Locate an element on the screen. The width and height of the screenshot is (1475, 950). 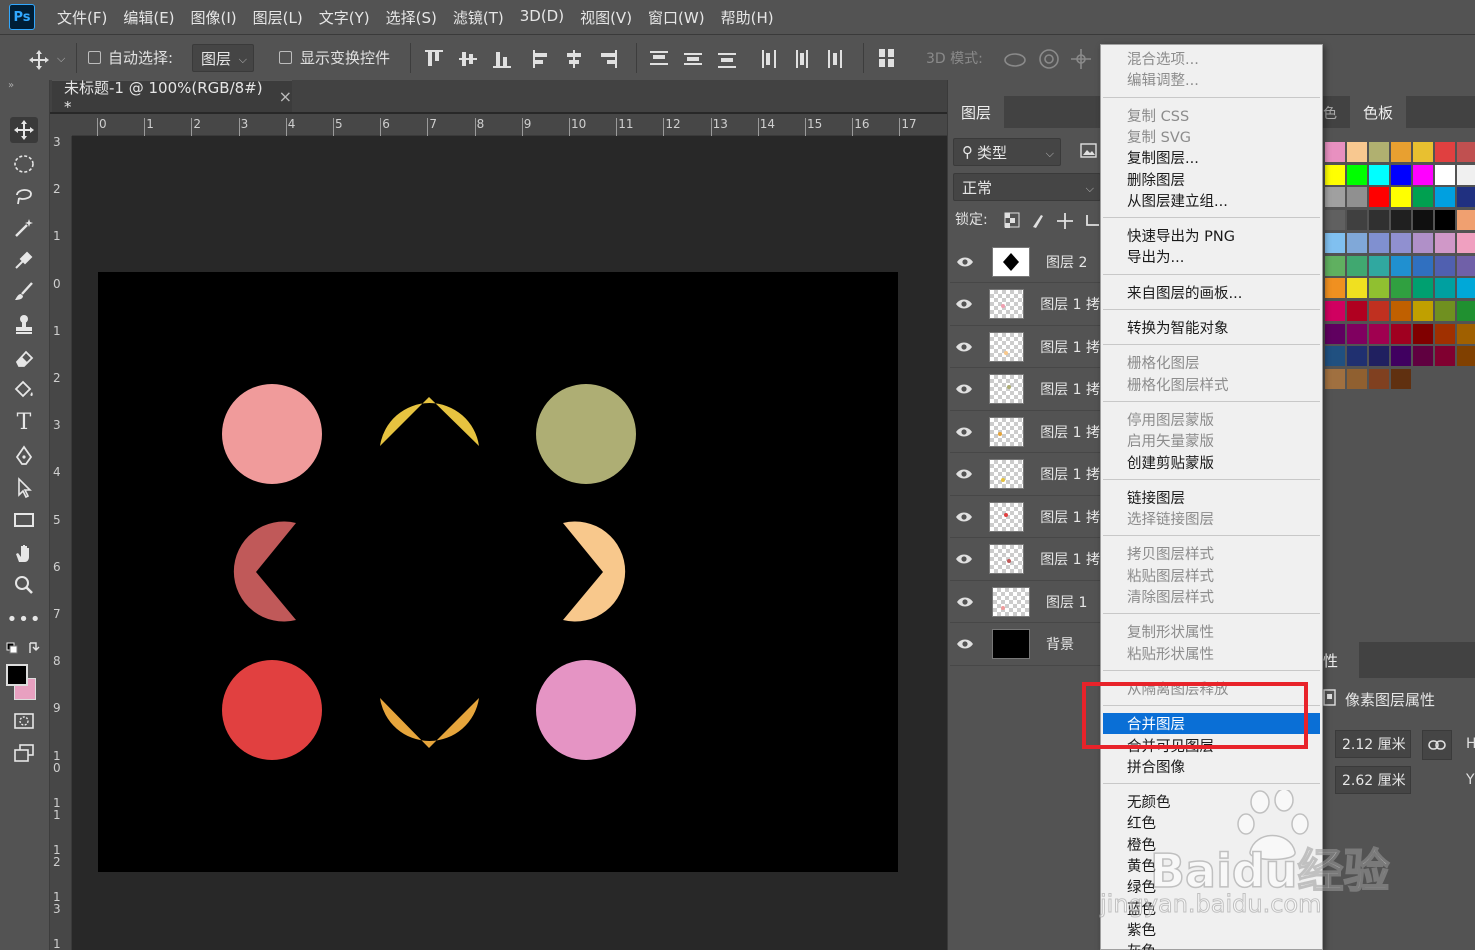
brush-tool-button is located at coordinates (24, 292).